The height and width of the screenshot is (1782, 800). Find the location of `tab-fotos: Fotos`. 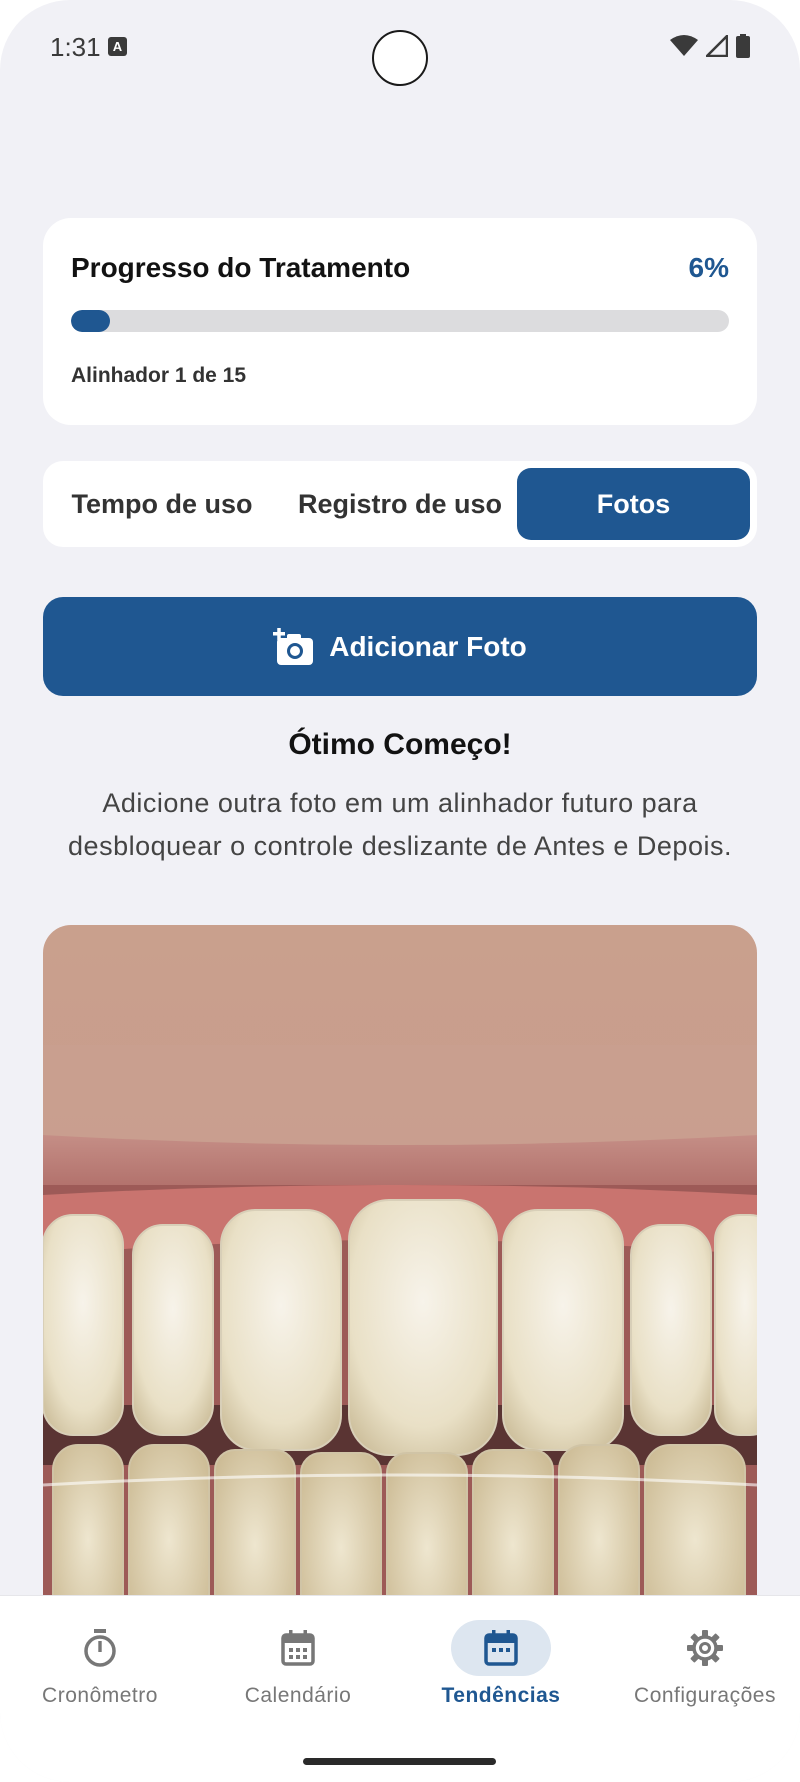

tab-fotos: Fotos is located at coordinates (633, 504).